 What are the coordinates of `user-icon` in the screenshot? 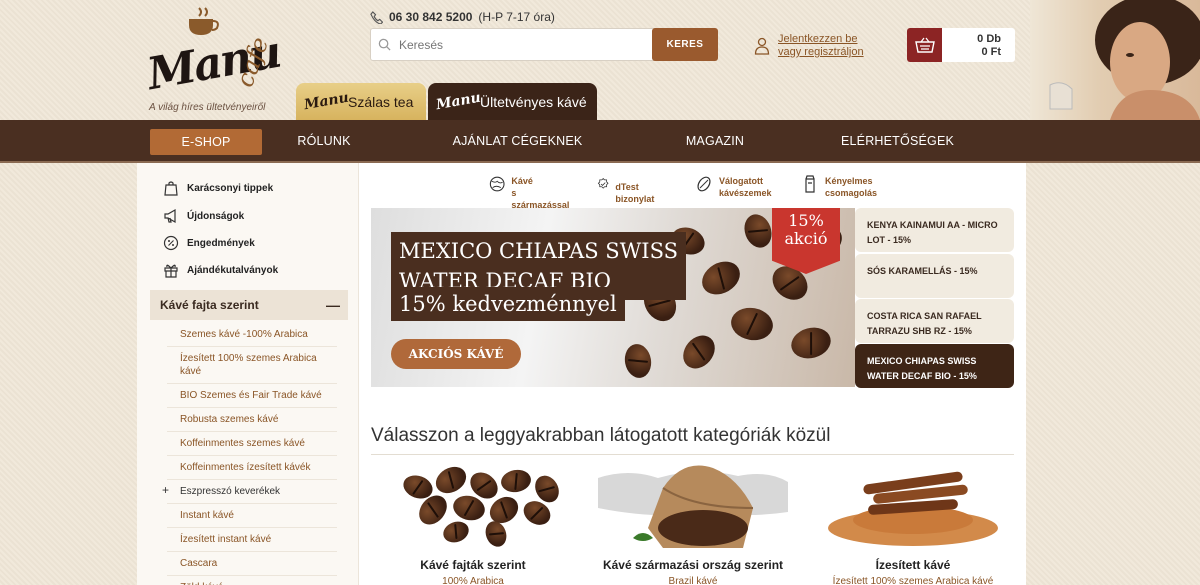 It's located at (762, 46).